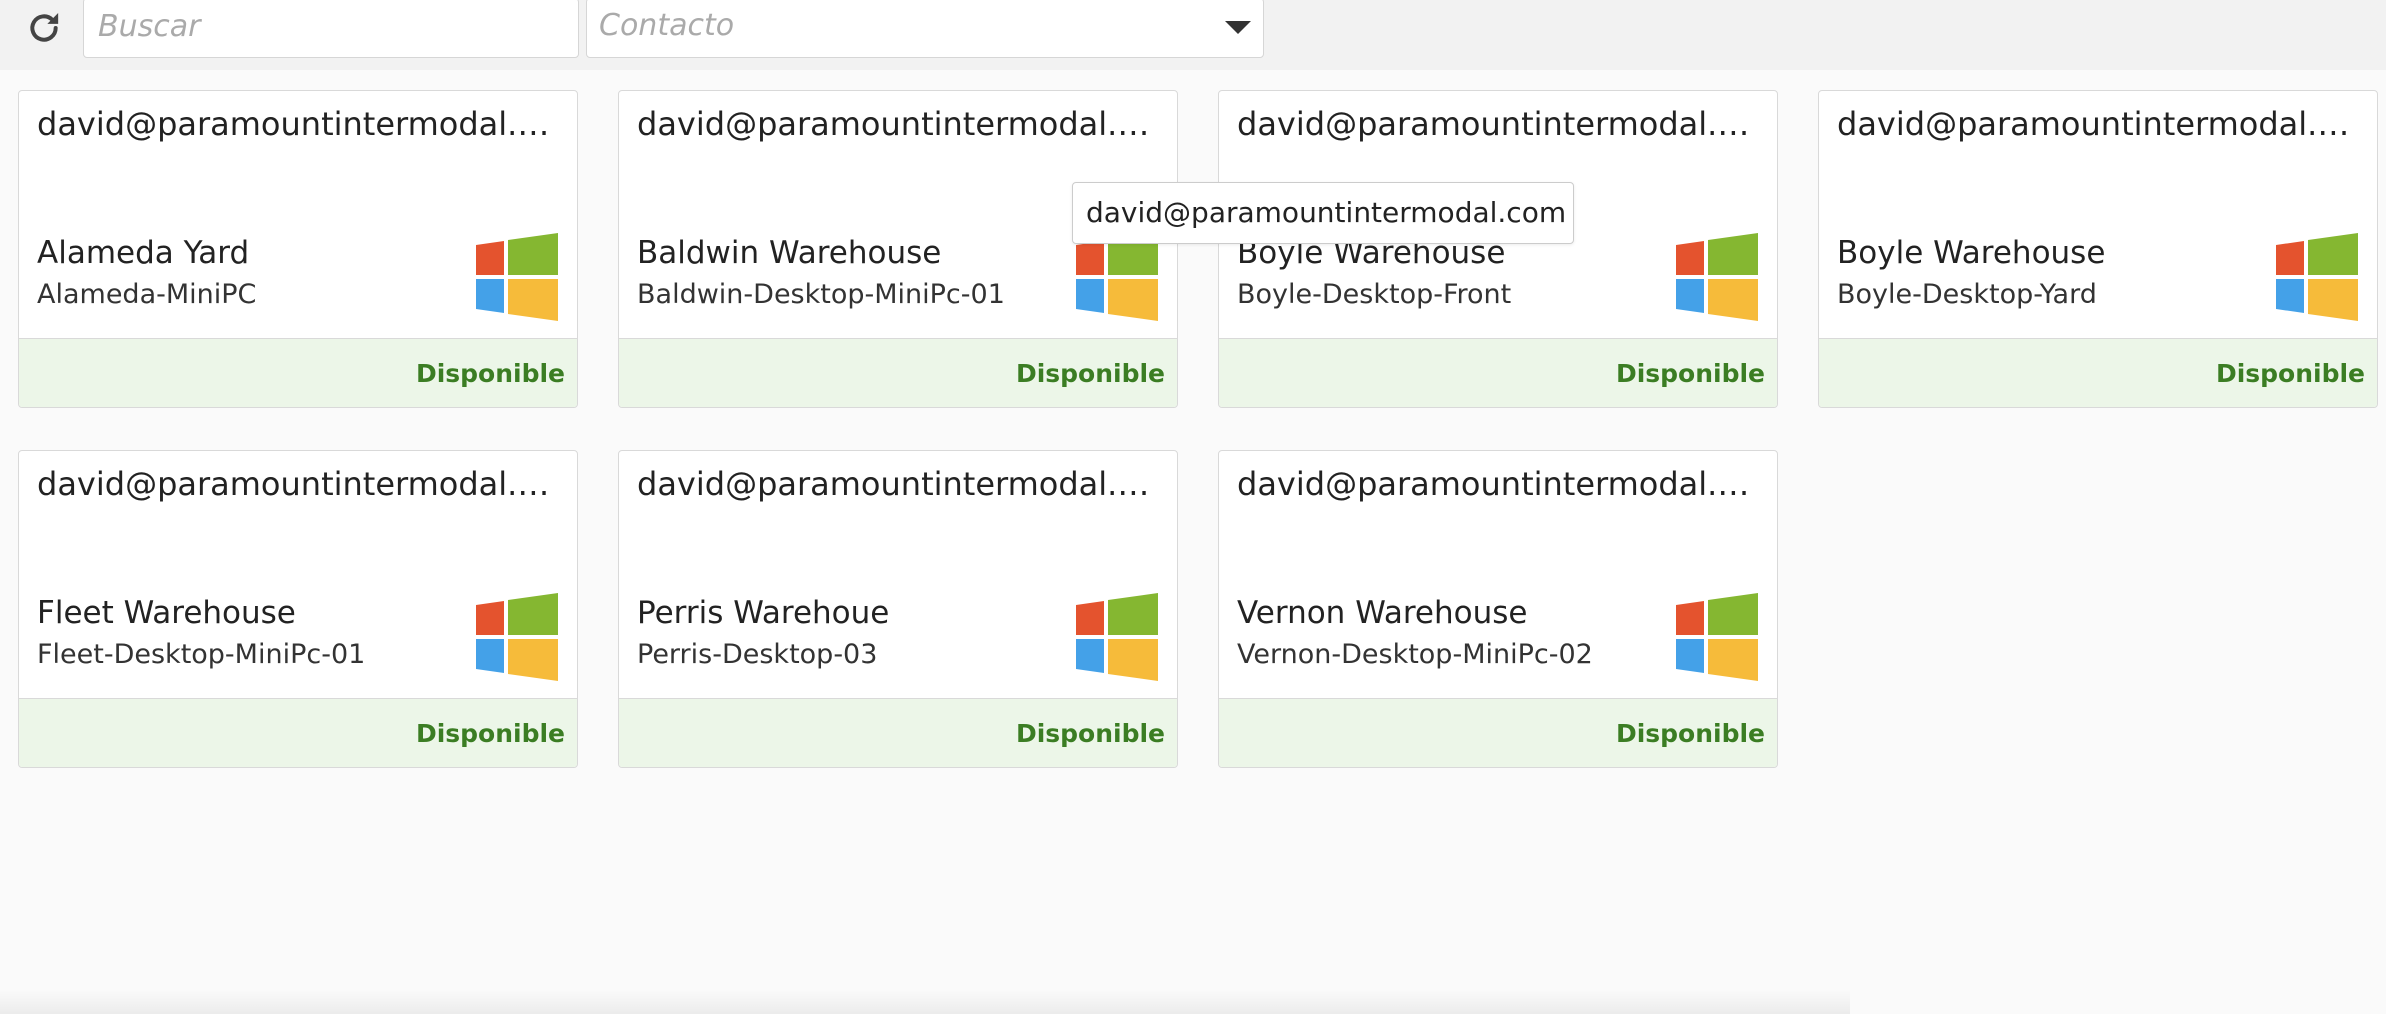  I want to click on device-location: Baldwin Warehouse, so click(789, 253).